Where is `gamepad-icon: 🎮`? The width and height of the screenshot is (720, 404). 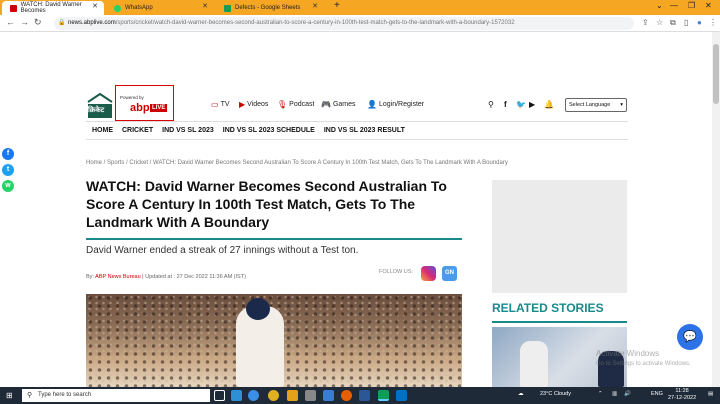
gamepad-icon: 🎮 is located at coordinates (326, 104).